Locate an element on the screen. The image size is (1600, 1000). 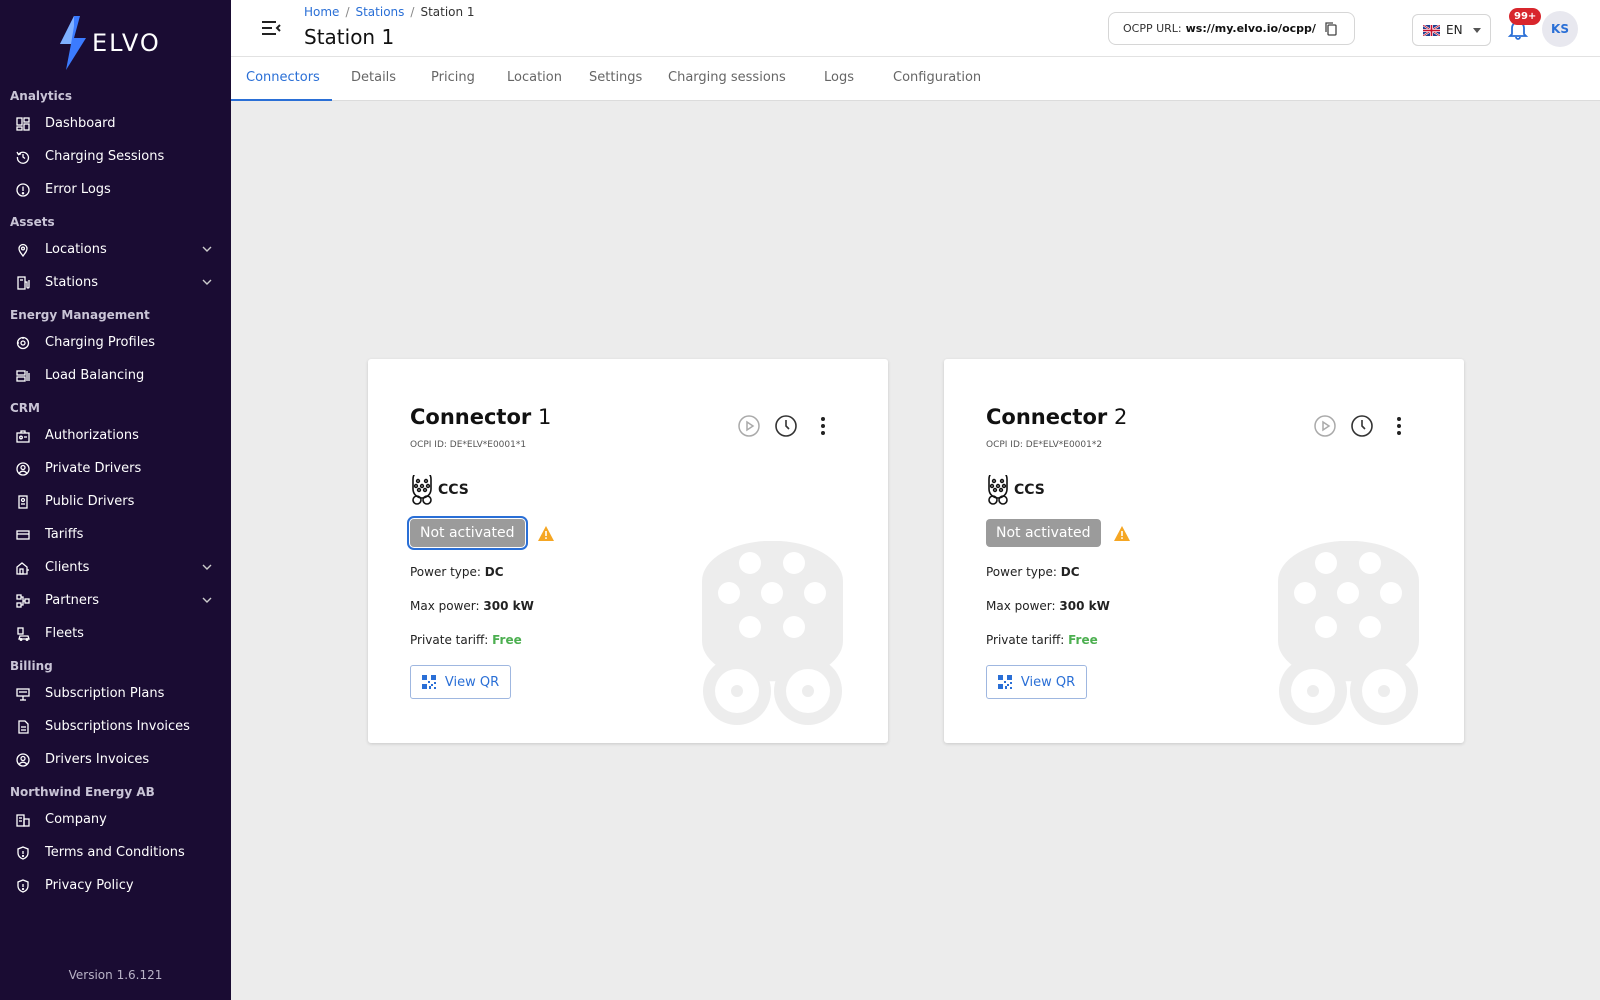
tab-details: Details is located at coordinates (373, 79).